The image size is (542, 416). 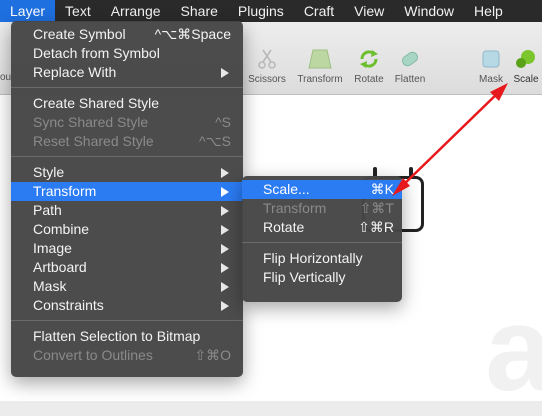 What do you see at coordinates (93, 355) in the screenshot?
I see `menu-item-label: Convert to Outlines` at bounding box center [93, 355].